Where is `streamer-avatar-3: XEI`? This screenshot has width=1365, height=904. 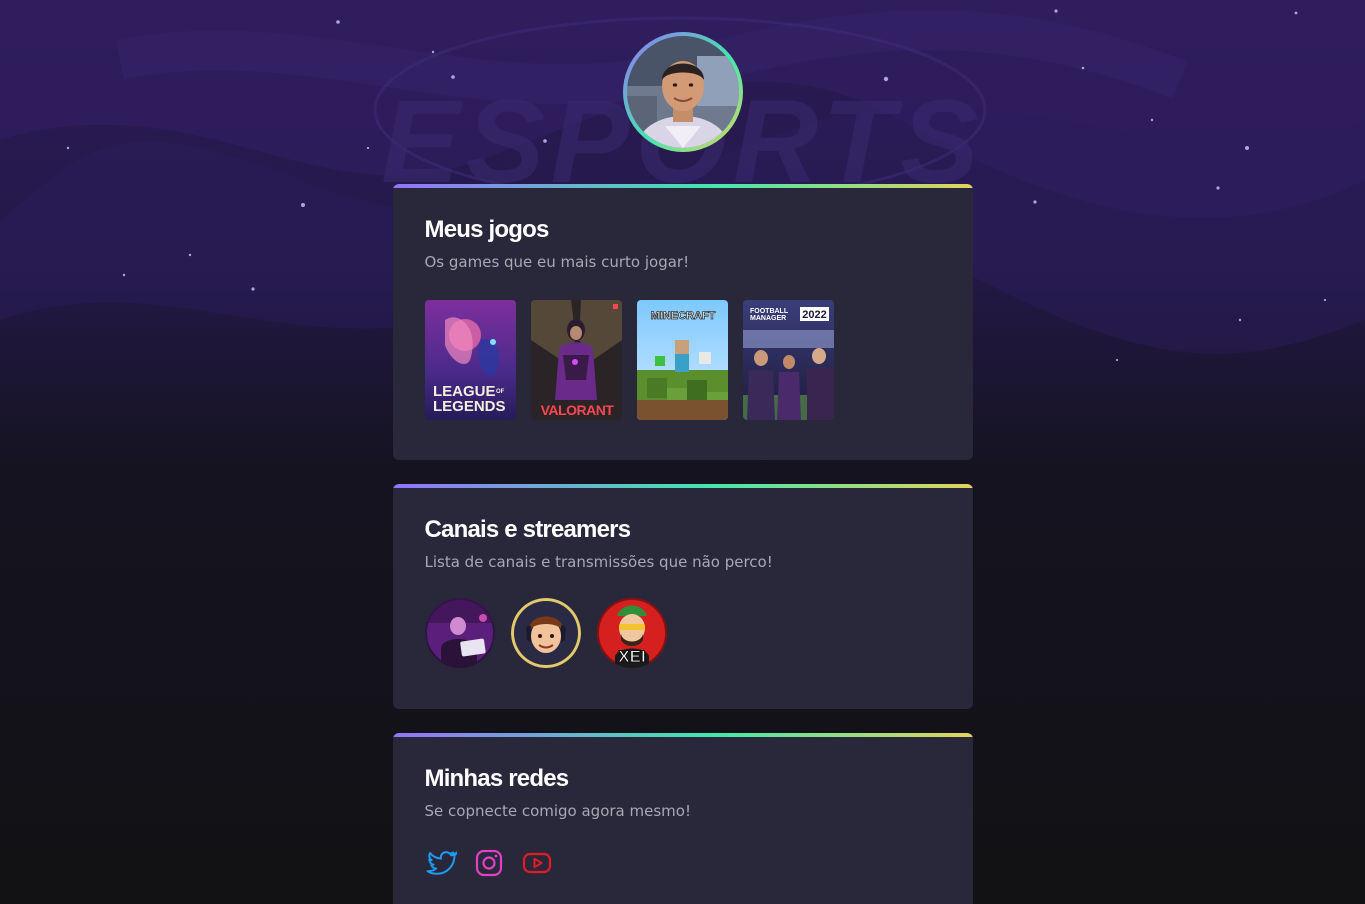
streamer-avatar-3: XEI is located at coordinates (631, 633).